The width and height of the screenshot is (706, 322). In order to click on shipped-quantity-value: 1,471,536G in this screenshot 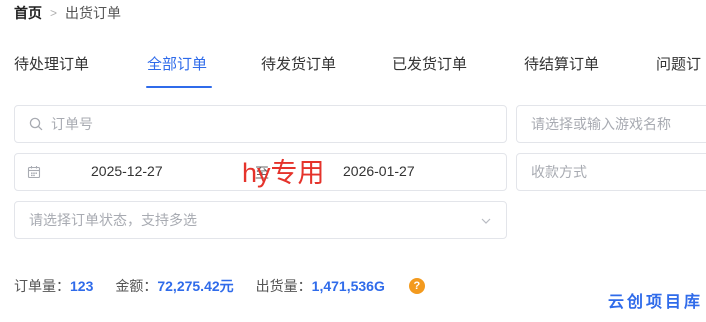, I will do `click(348, 286)`.